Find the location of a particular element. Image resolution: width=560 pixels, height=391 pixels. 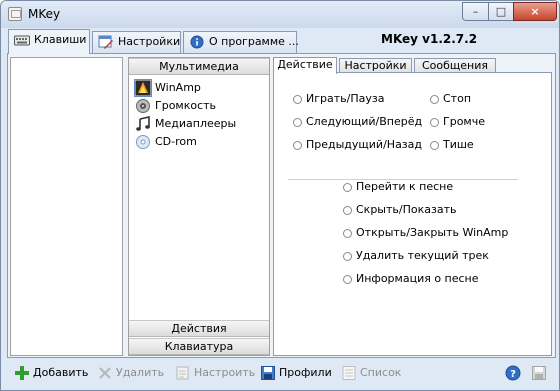

list-icon is located at coordinates (349, 373).